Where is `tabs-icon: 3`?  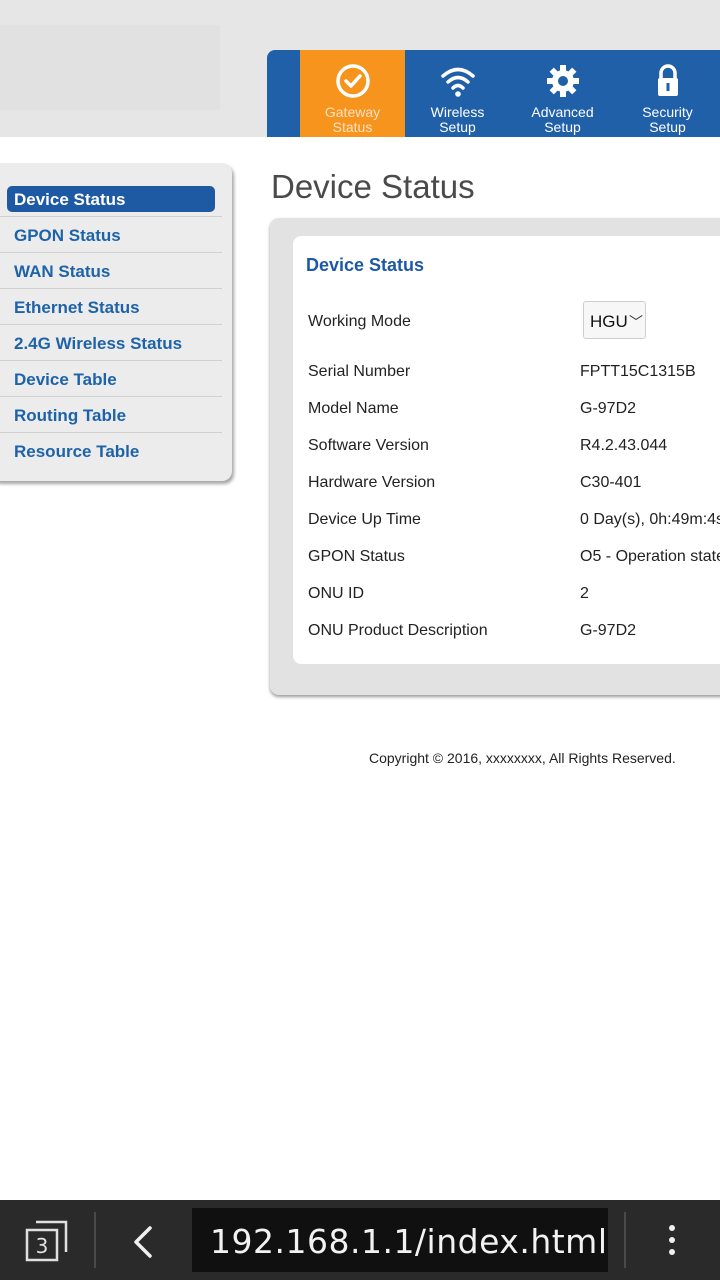 tabs-icon: 3 is located at coordinates (46, 1241).